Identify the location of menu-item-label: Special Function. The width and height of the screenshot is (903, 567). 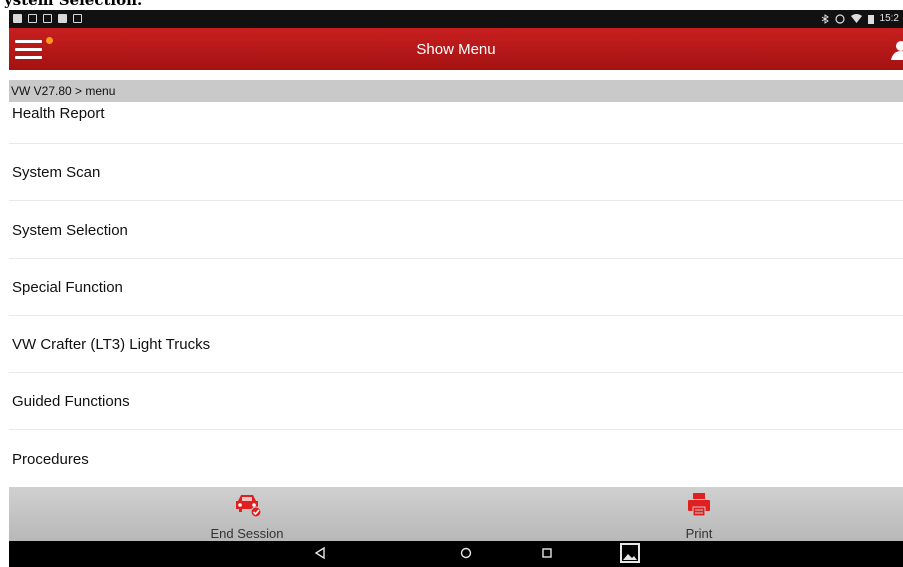
(67, 287).